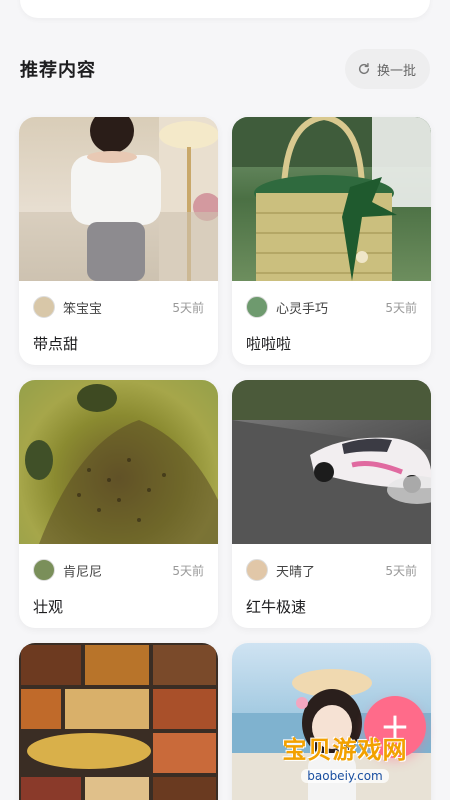 Image resolution: width=450 pixels, height=800 pixels. I want to click on card-author: 肯尼尼, so click(117, 570).